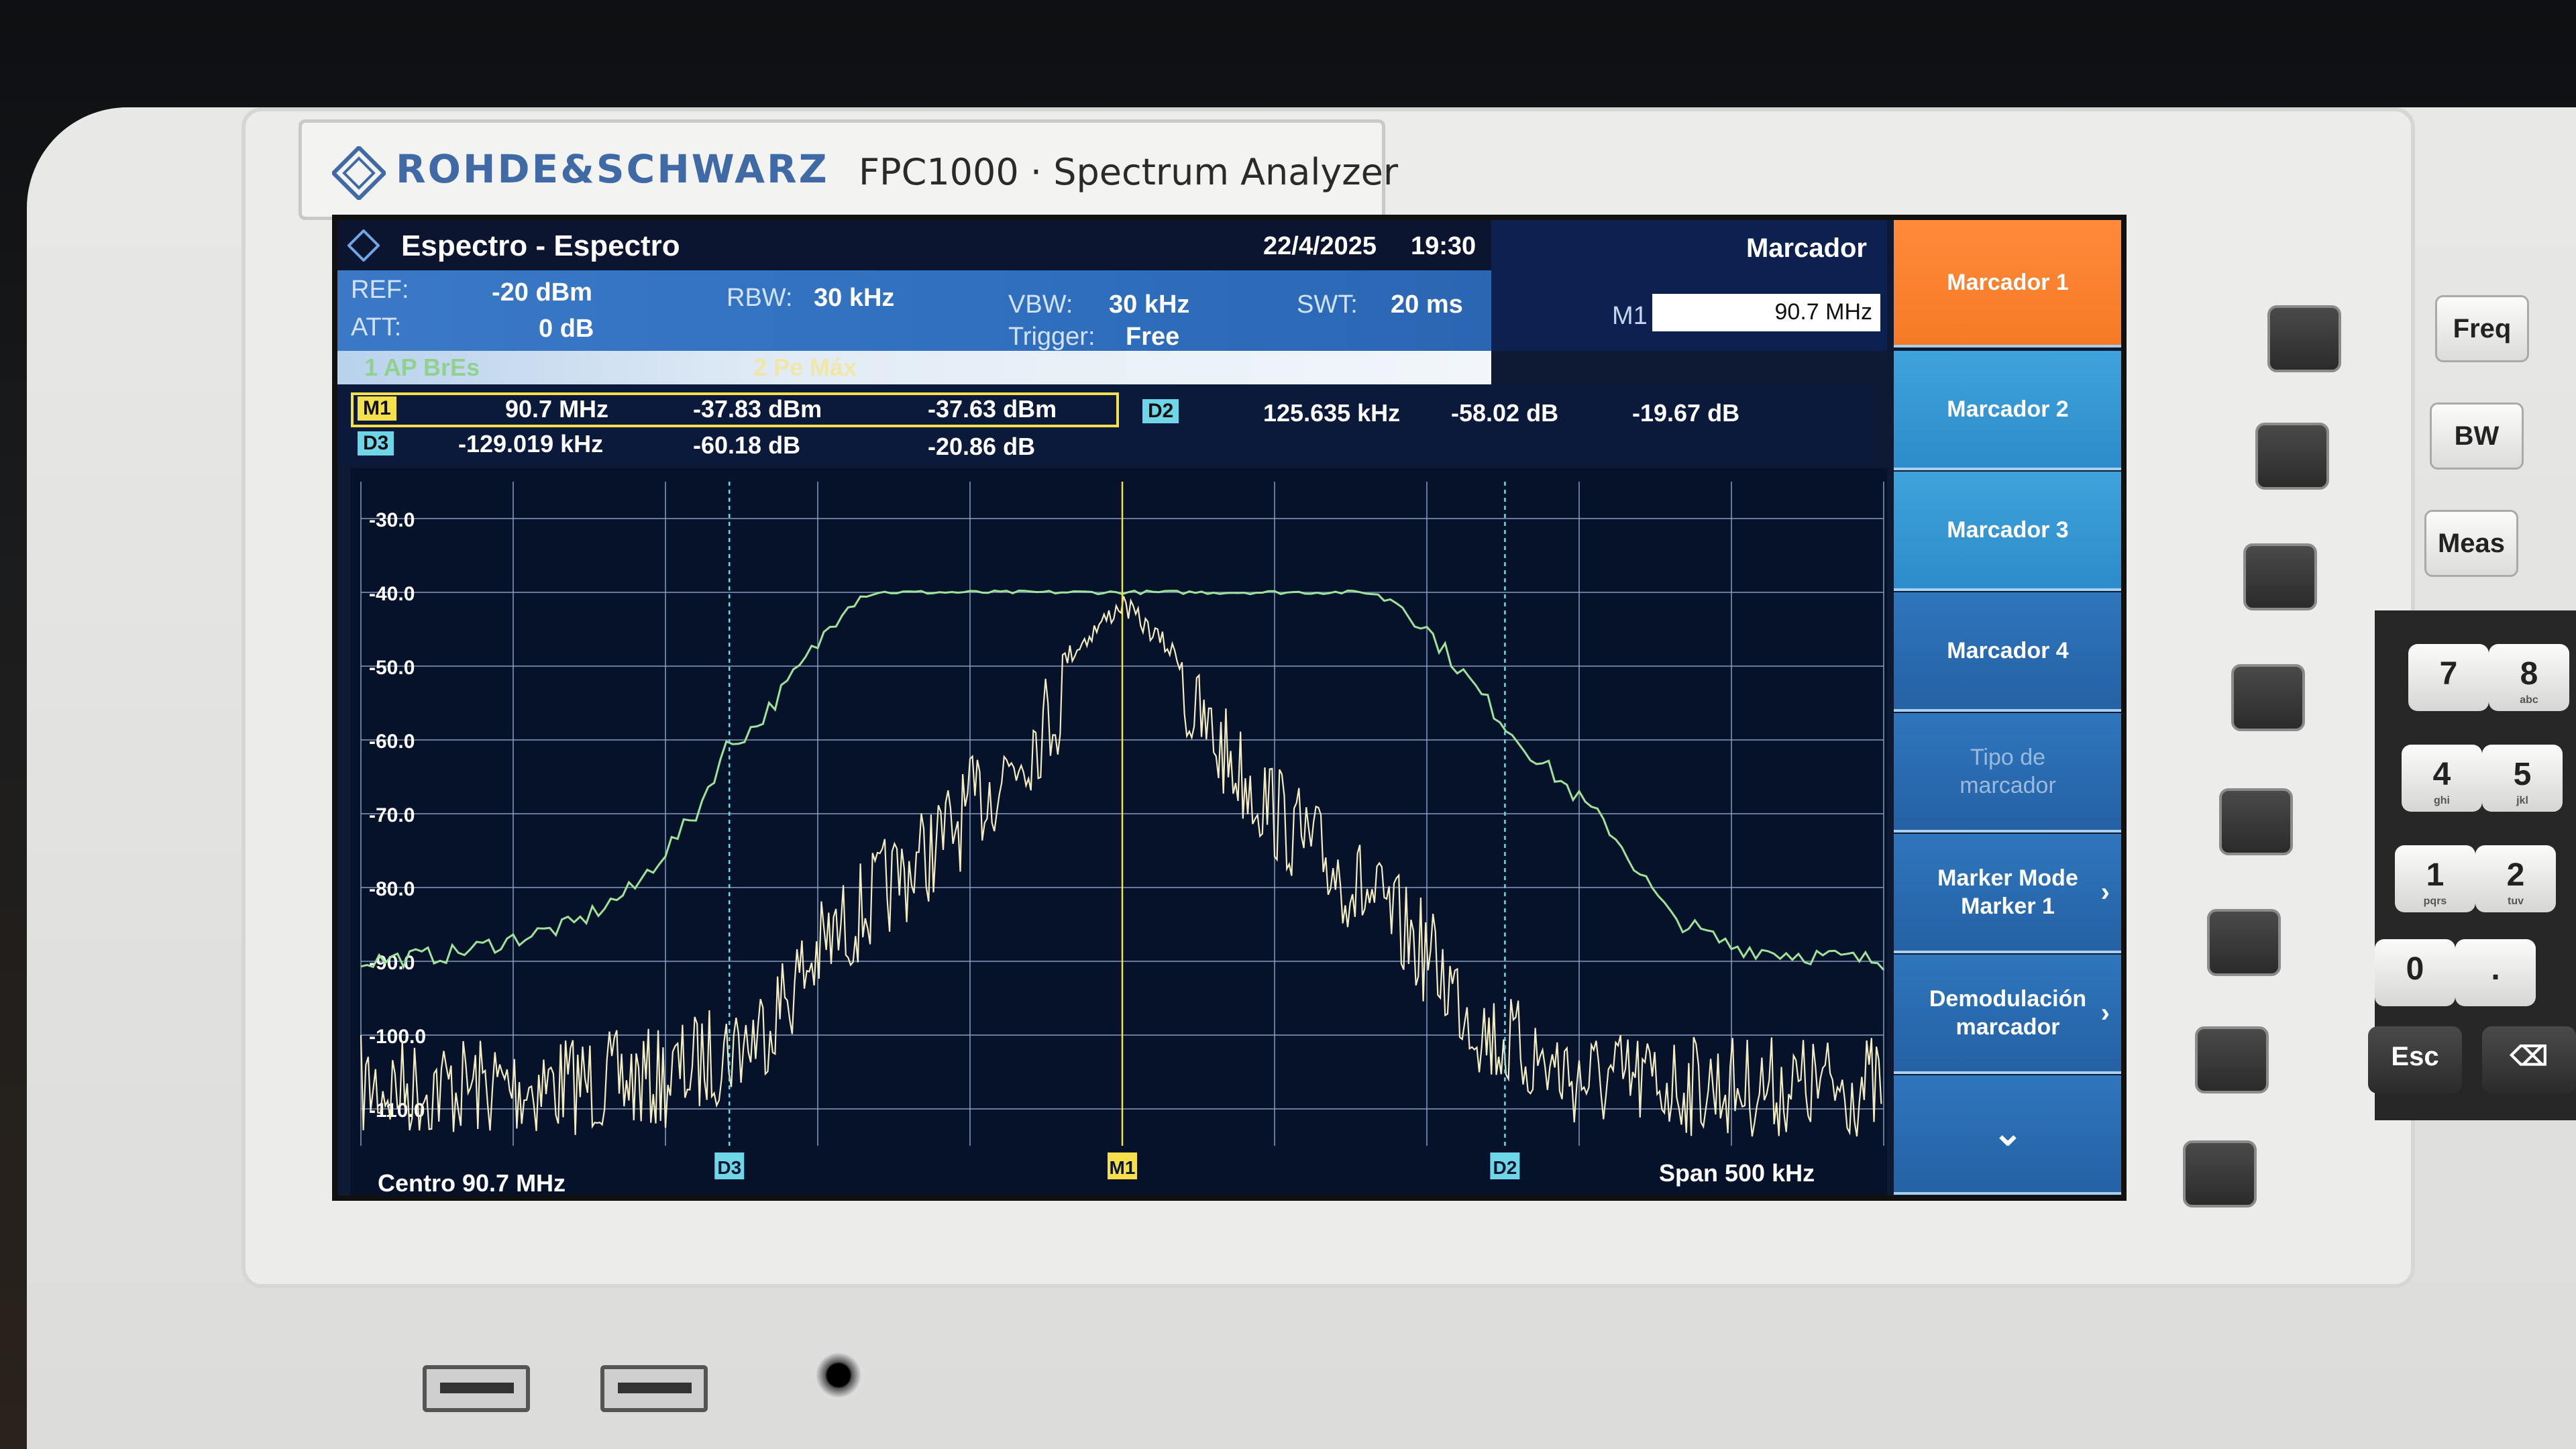 The height and width of the screenshot is (1449, 2576). What do you see at coordinates (1737, 1173) in the screenshot?
I see `span-label: Span 500 kHz` at bounding box center [1737, 1173].